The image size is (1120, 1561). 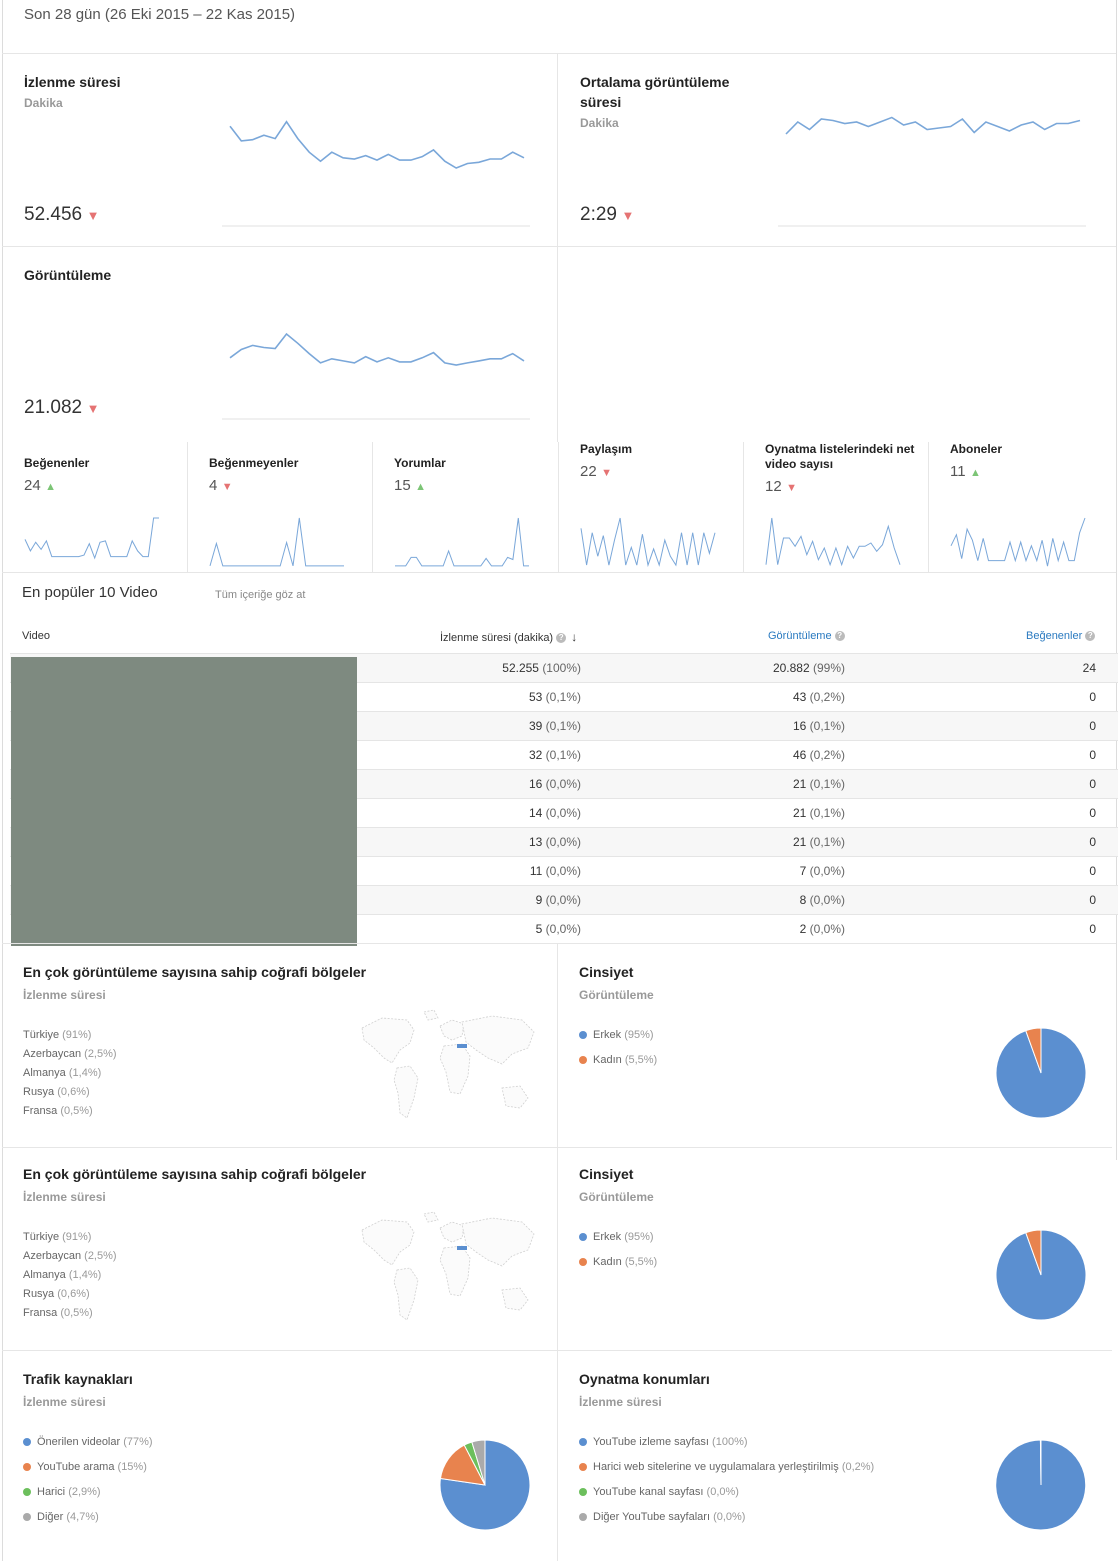 I want to click on watch-time-card: İzlenme süresi Dakika, so click(x=114, y=91).